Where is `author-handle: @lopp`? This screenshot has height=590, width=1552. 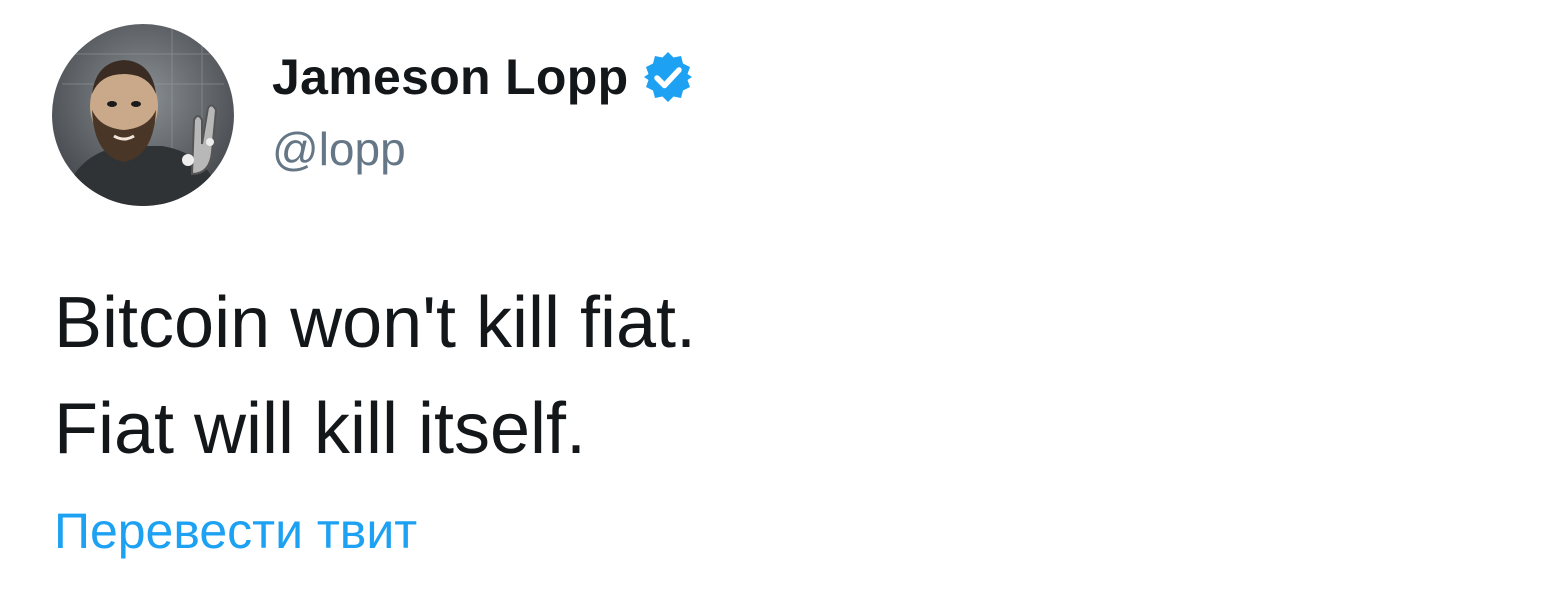 author-handle: @lopp is located at coordinates (339, 149).